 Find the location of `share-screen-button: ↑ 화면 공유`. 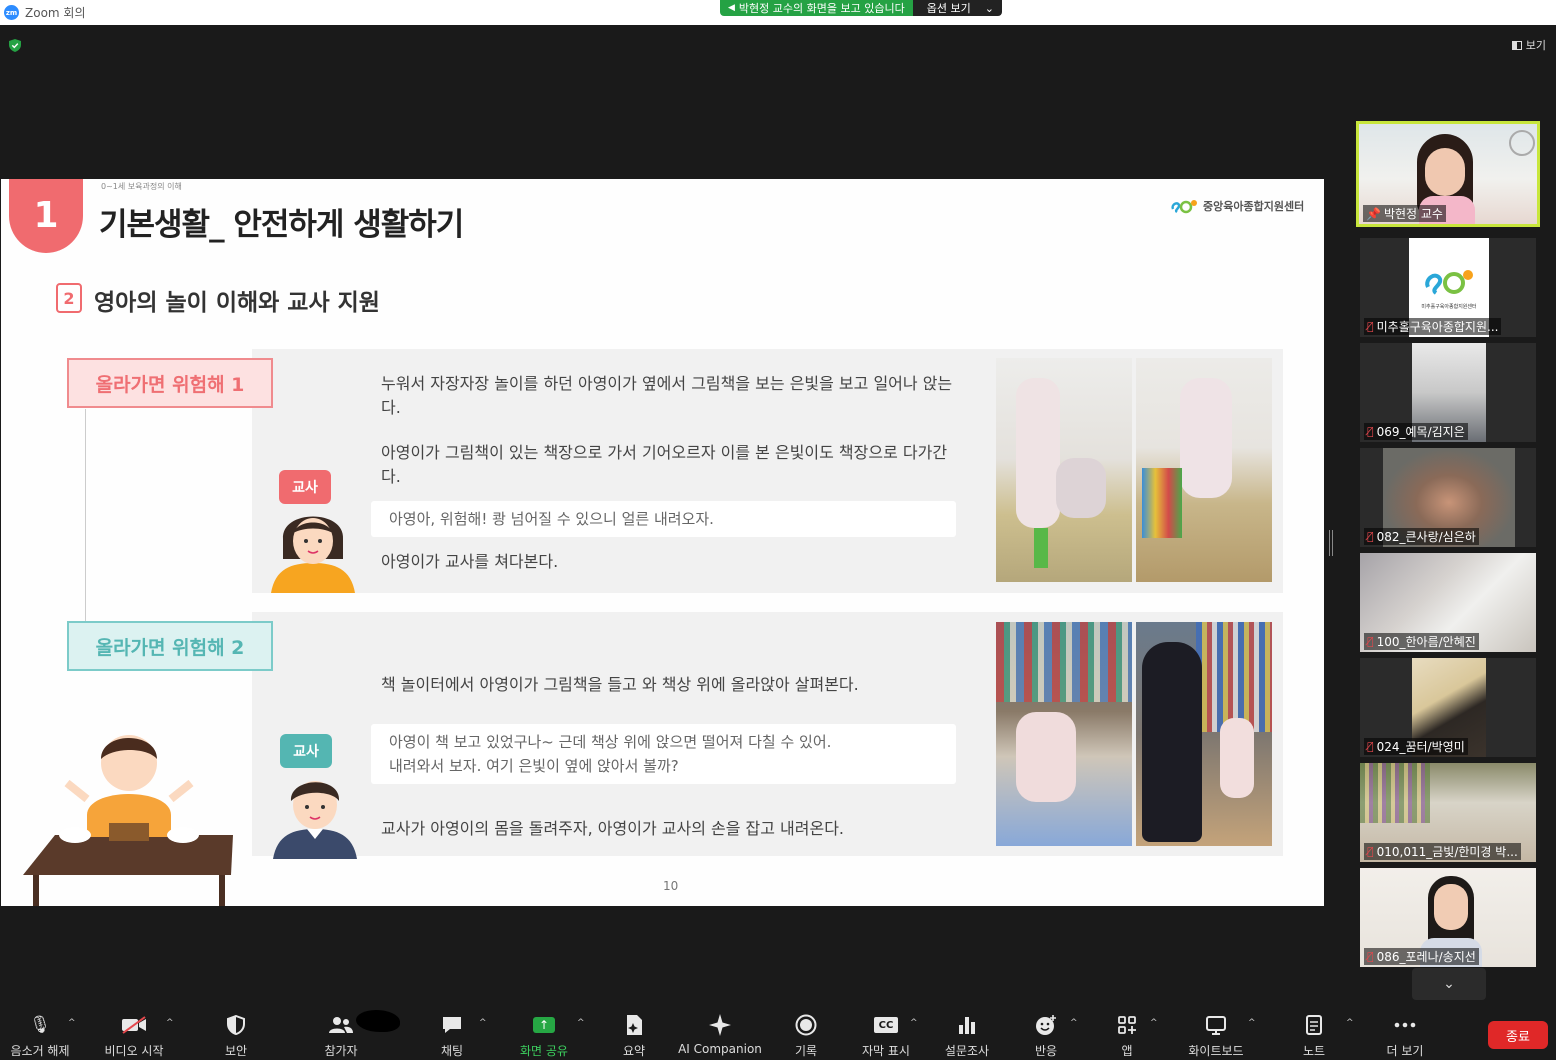

share-screen-button: ↑ 화면 공유 is located at coordinates (544, 1036).